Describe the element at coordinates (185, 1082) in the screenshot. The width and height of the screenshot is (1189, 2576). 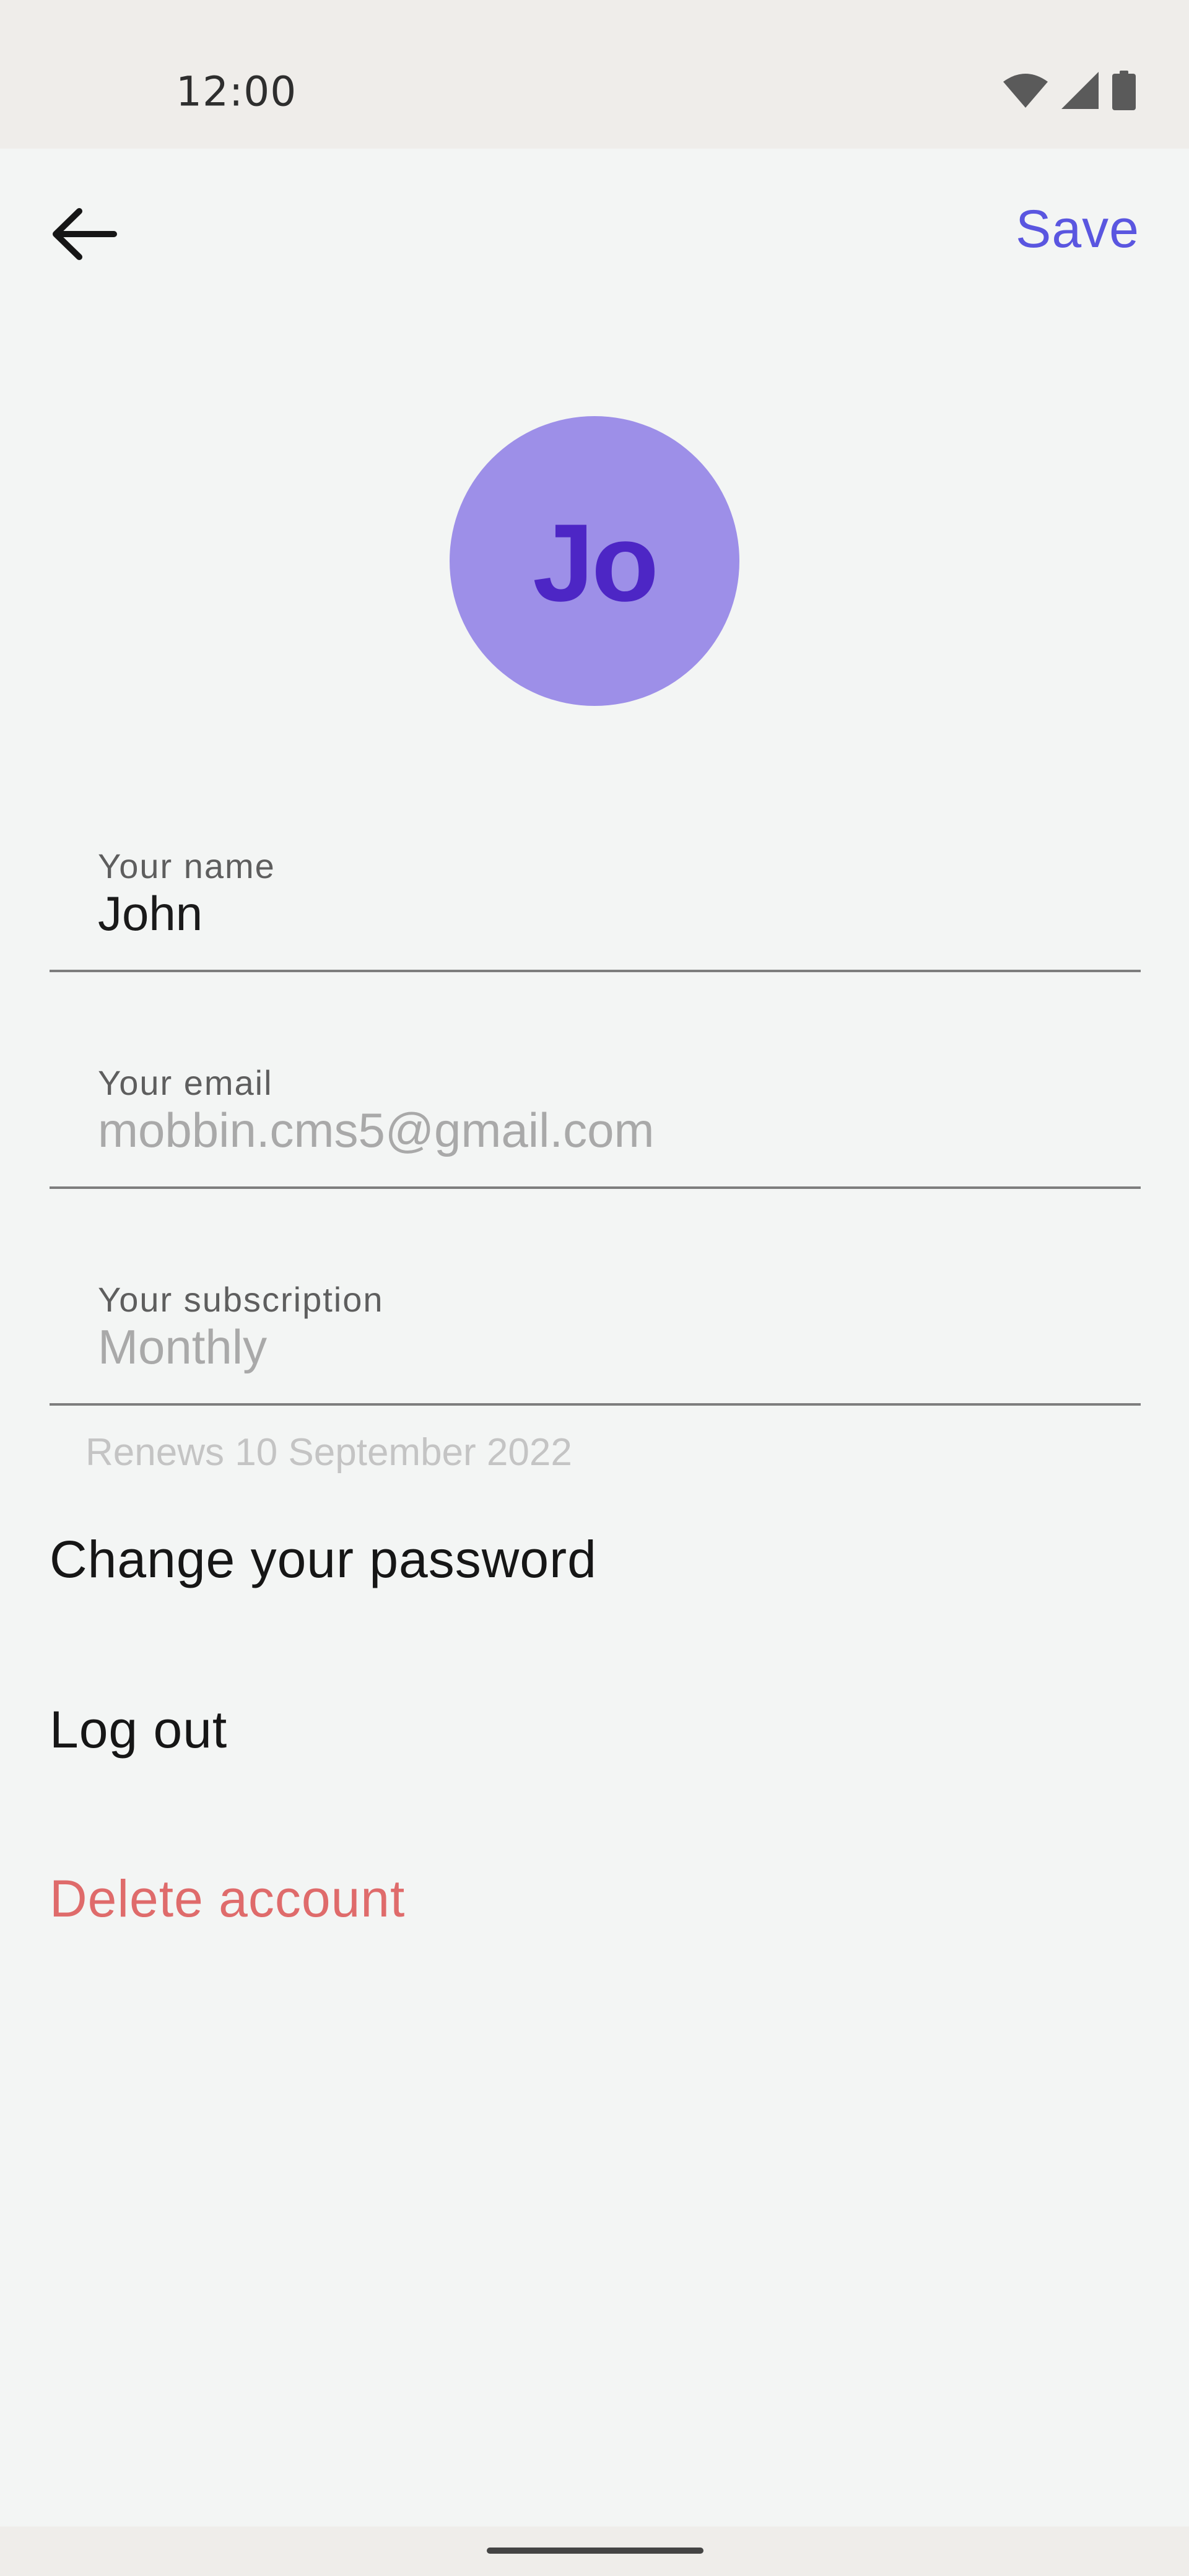
I see `email-field-label: Your email` at that location.